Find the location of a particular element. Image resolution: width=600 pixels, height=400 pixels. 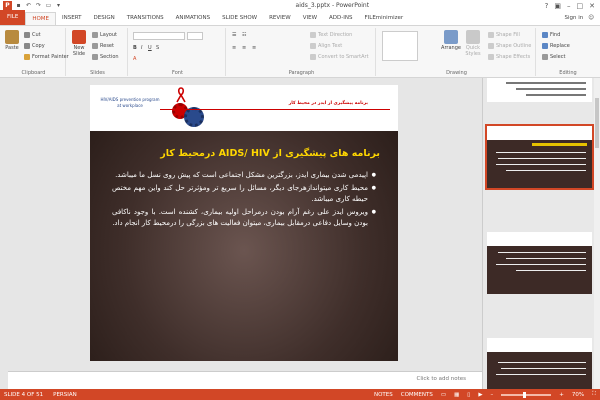

clipboard-group-label: Clipboard is located at coordinates (33, 73).